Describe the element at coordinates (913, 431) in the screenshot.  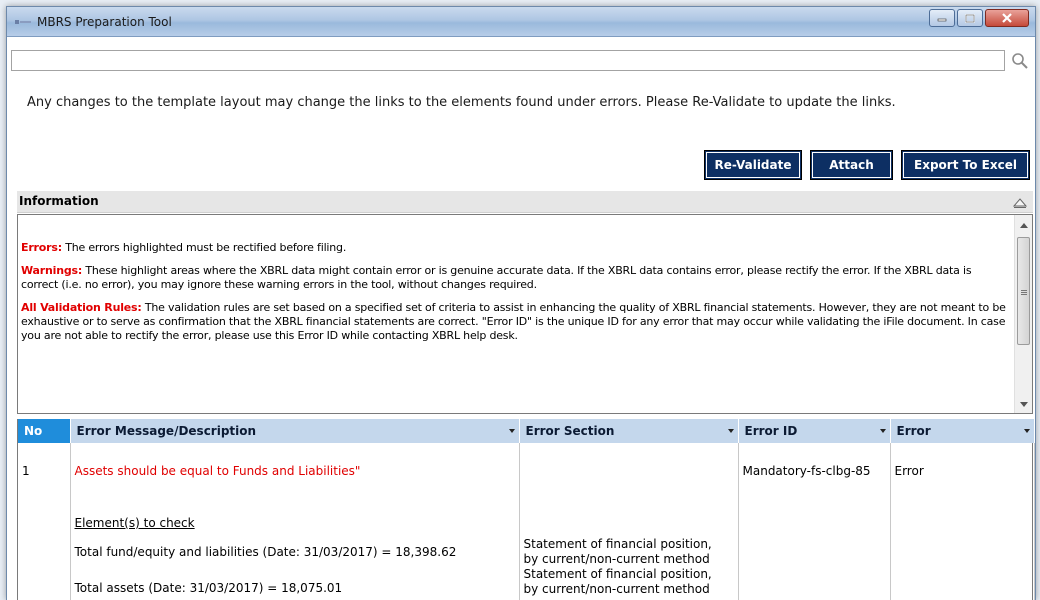
I see `column-error-label: Error` at that location.